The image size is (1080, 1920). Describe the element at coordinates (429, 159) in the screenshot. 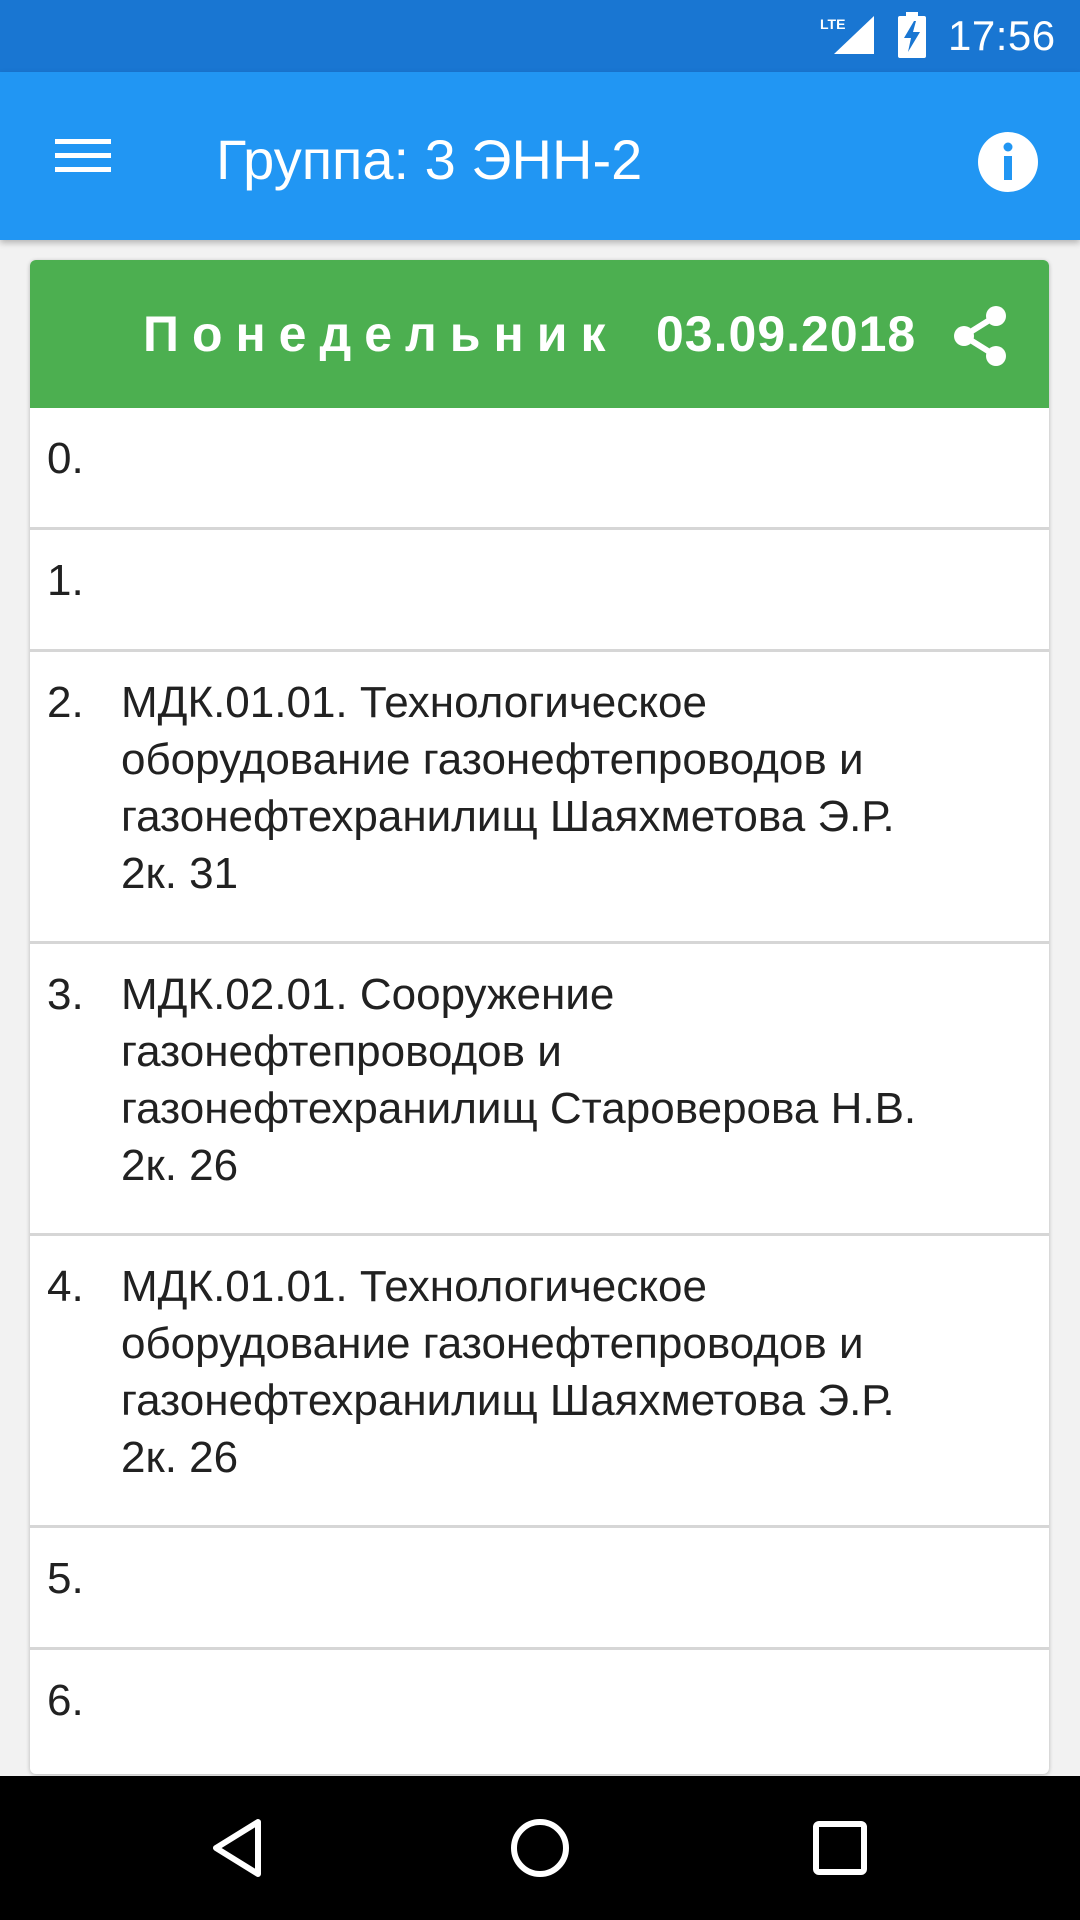

I see `page-title: Группа: 3 ЭНН-2` at that location.